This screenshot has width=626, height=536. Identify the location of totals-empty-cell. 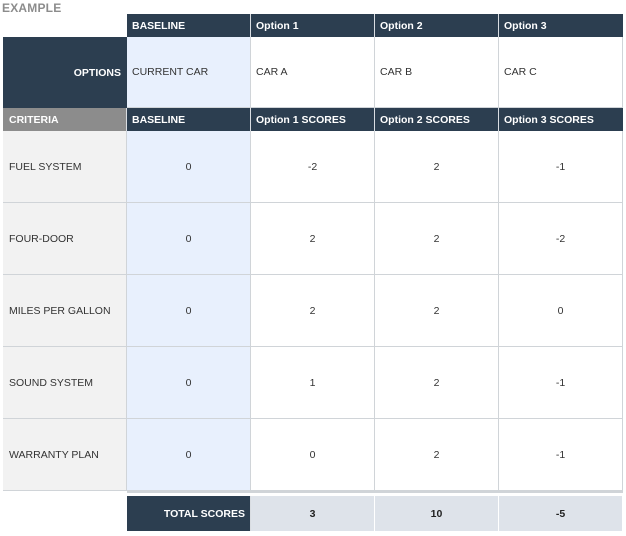
(65, 513).